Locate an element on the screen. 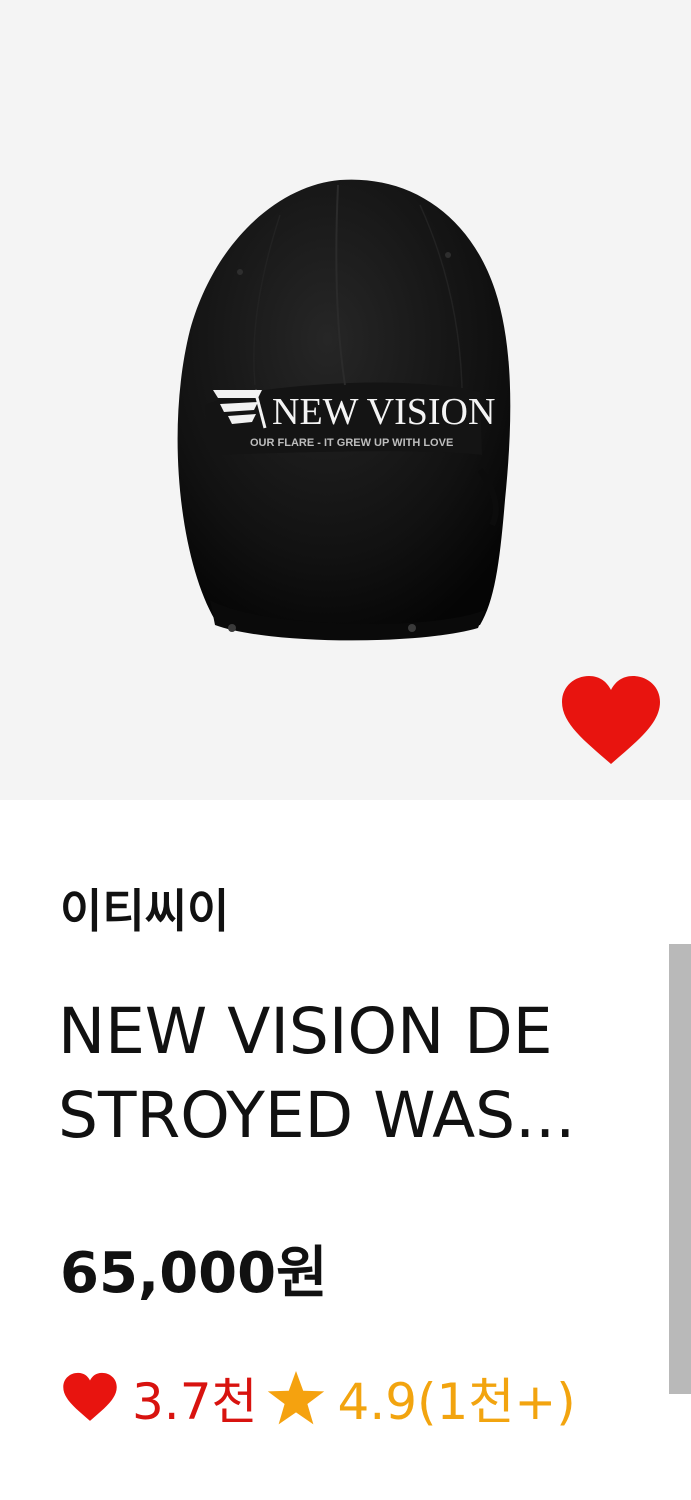 Image resolution: width=691 pixels, height=1500 pixels. likes-count: 3.7천 is located at coordinates (195, 1402).